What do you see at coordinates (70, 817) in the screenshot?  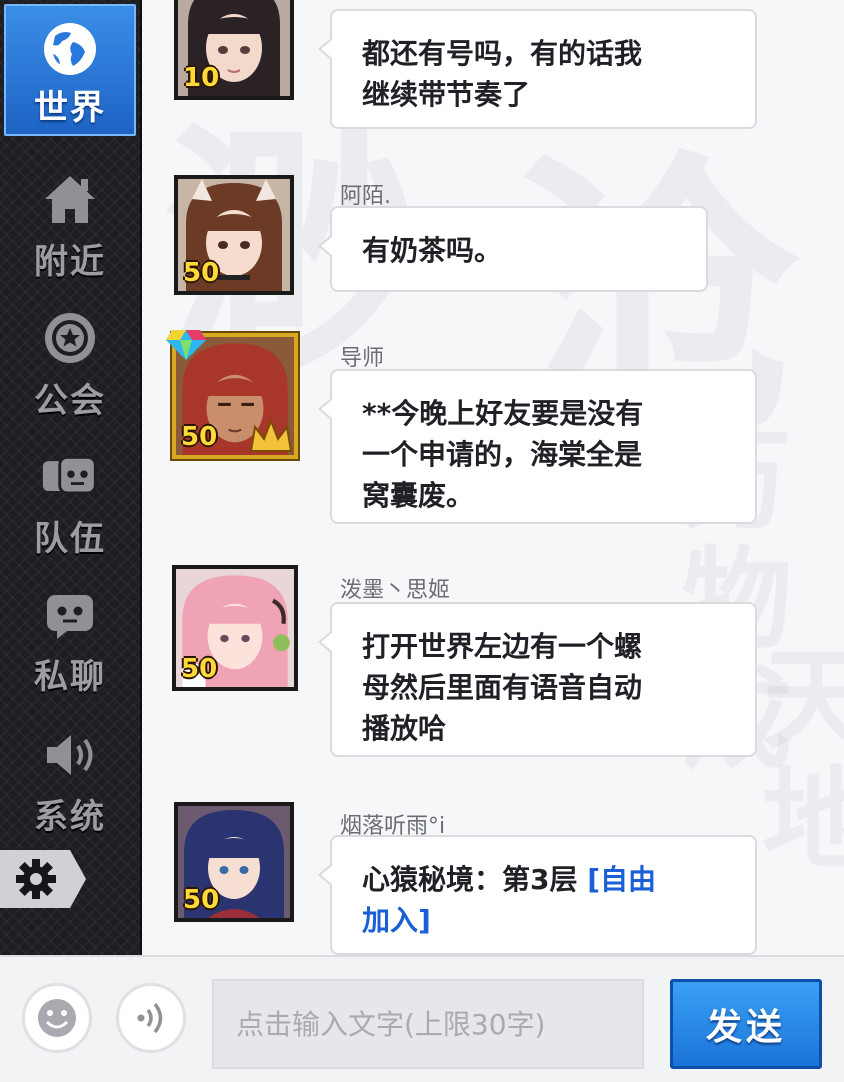 I see `tab-system-label: 系统` at bounding box center [70, 817].